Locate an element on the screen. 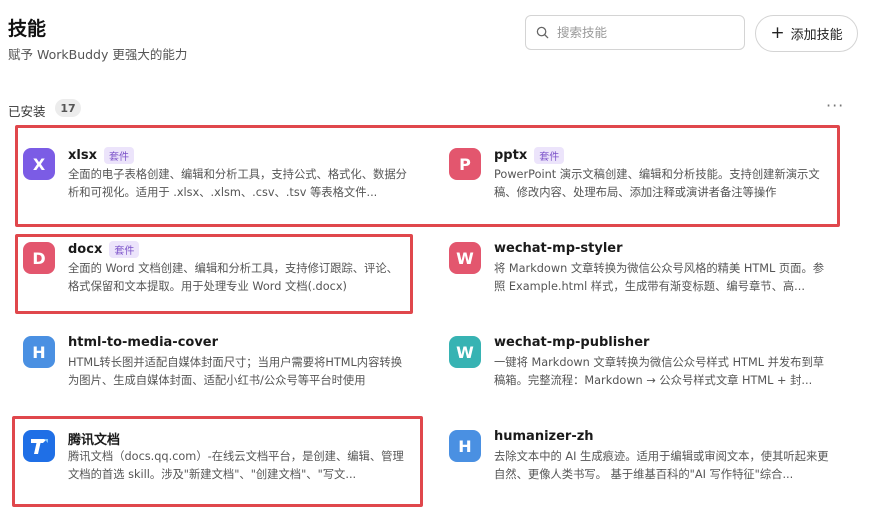  add-skill-label: 添加技能 is located at coordinates (816, 35).